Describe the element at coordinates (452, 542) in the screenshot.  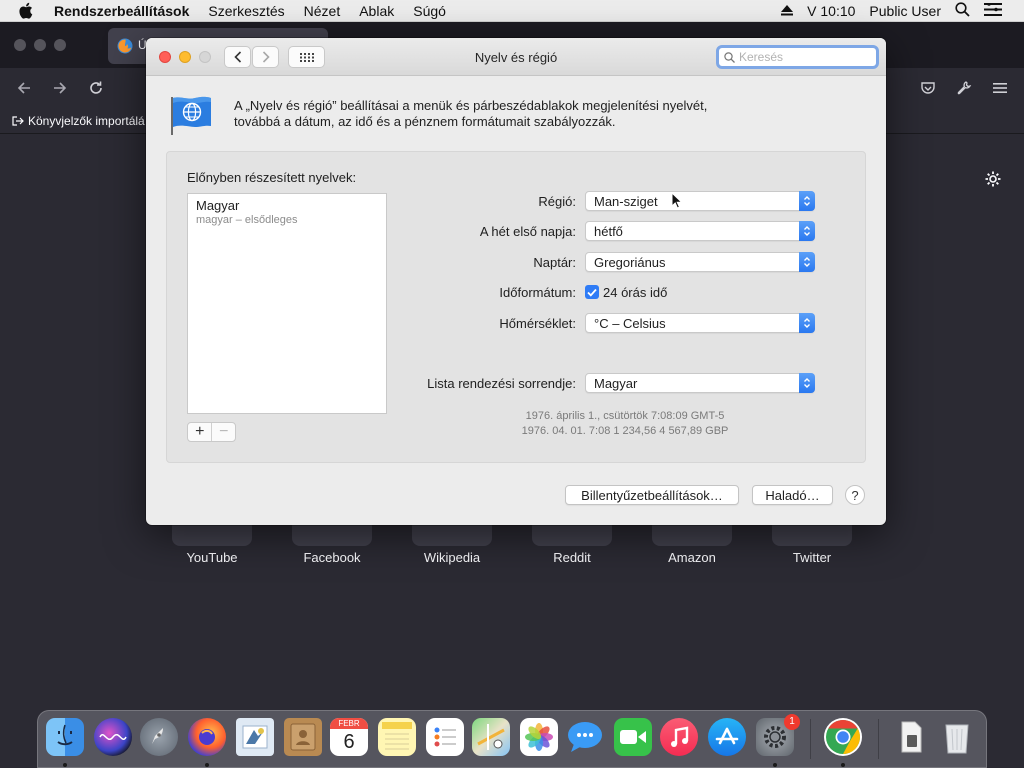
I see `top-site-wikipedia: Wikipedia` at that location.